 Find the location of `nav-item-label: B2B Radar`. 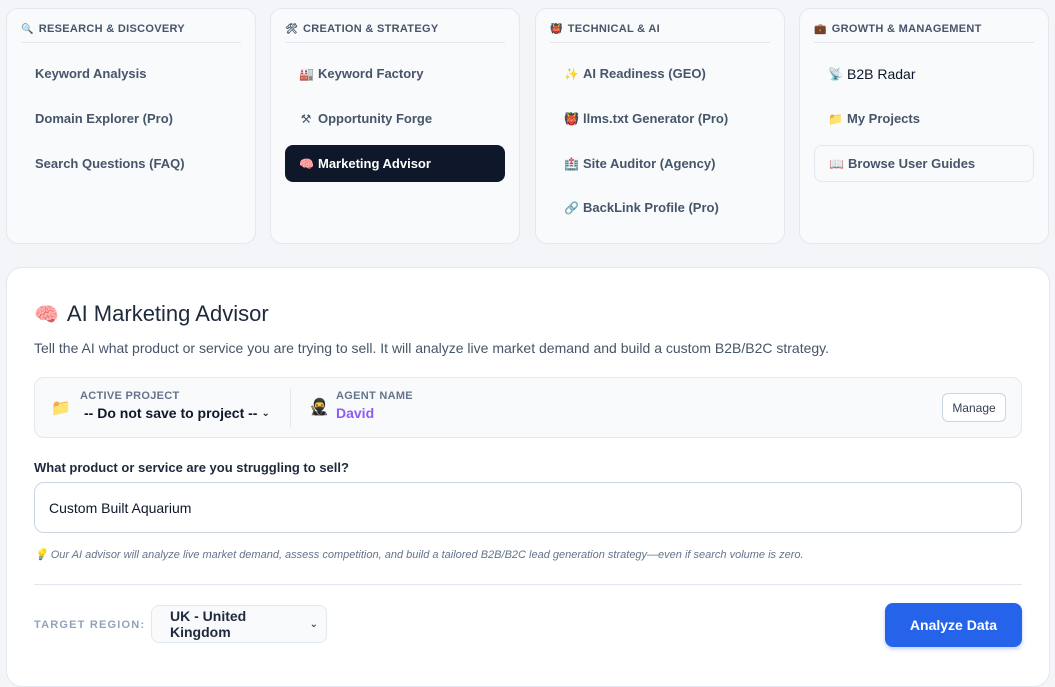

nav-item-label: B2B Radar is located at coordinates (881, 73).